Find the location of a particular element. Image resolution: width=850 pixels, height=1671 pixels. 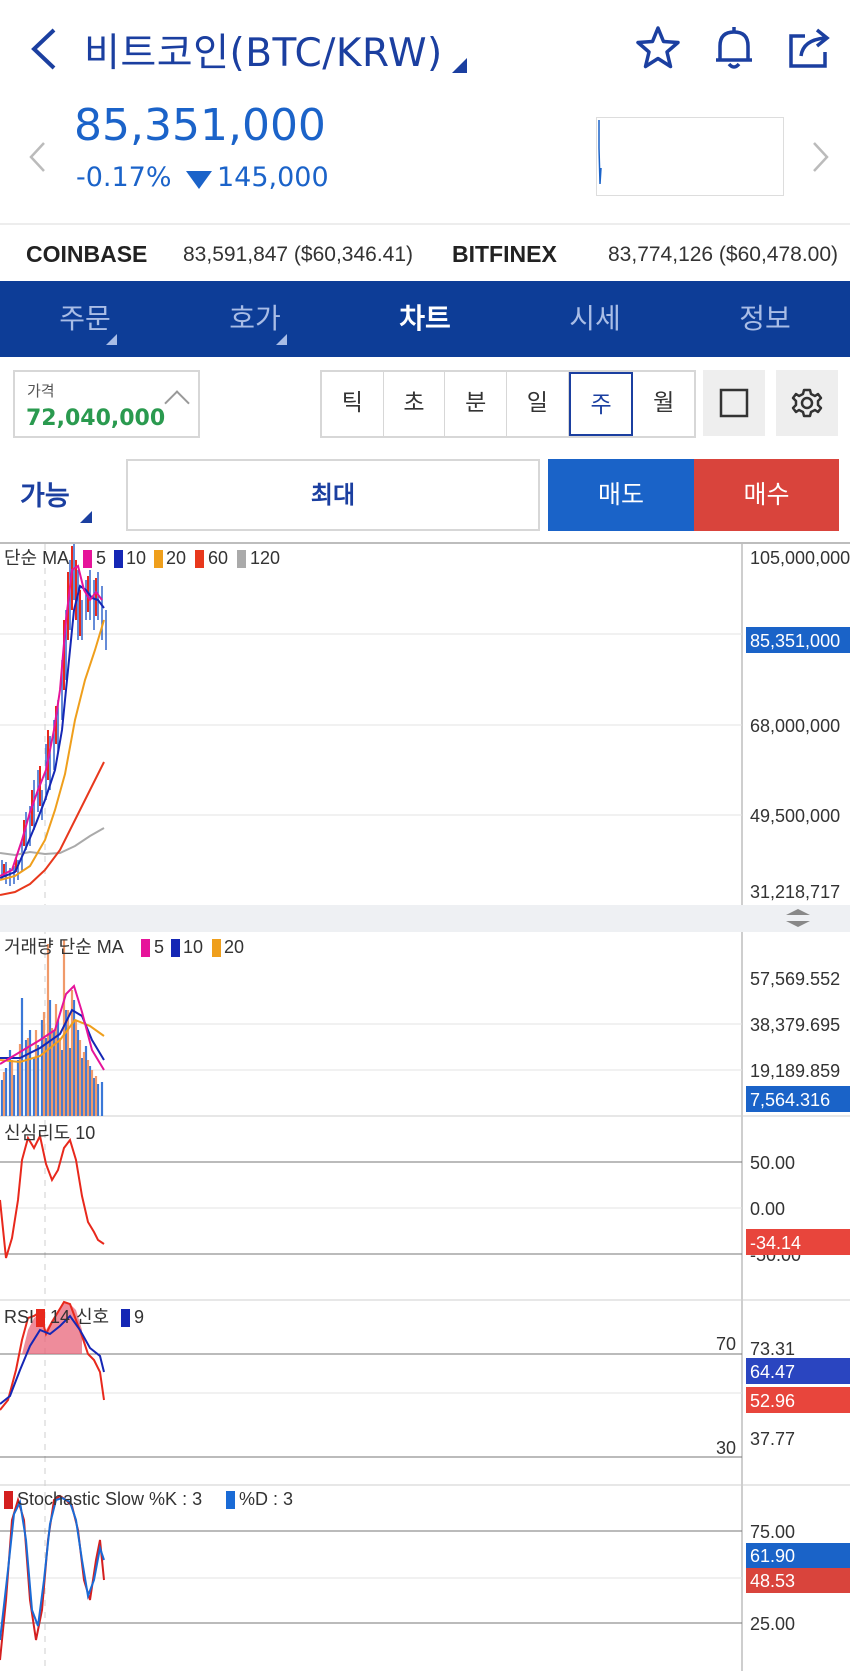

y-tick-label: 49,500,000 is located at coordinates (795, 816).